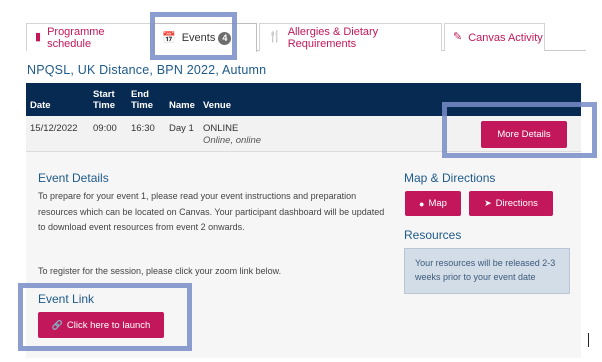 The height and width of the screenshot is (362, 602). Describe the element at coordinates (225, 38) in the screenshot. I see `event-count-badge: 4` at that location.